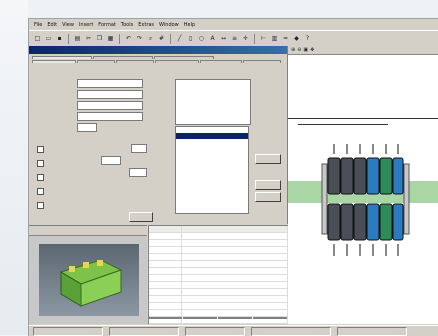  I want to click on properties-form, so click(95, 105).